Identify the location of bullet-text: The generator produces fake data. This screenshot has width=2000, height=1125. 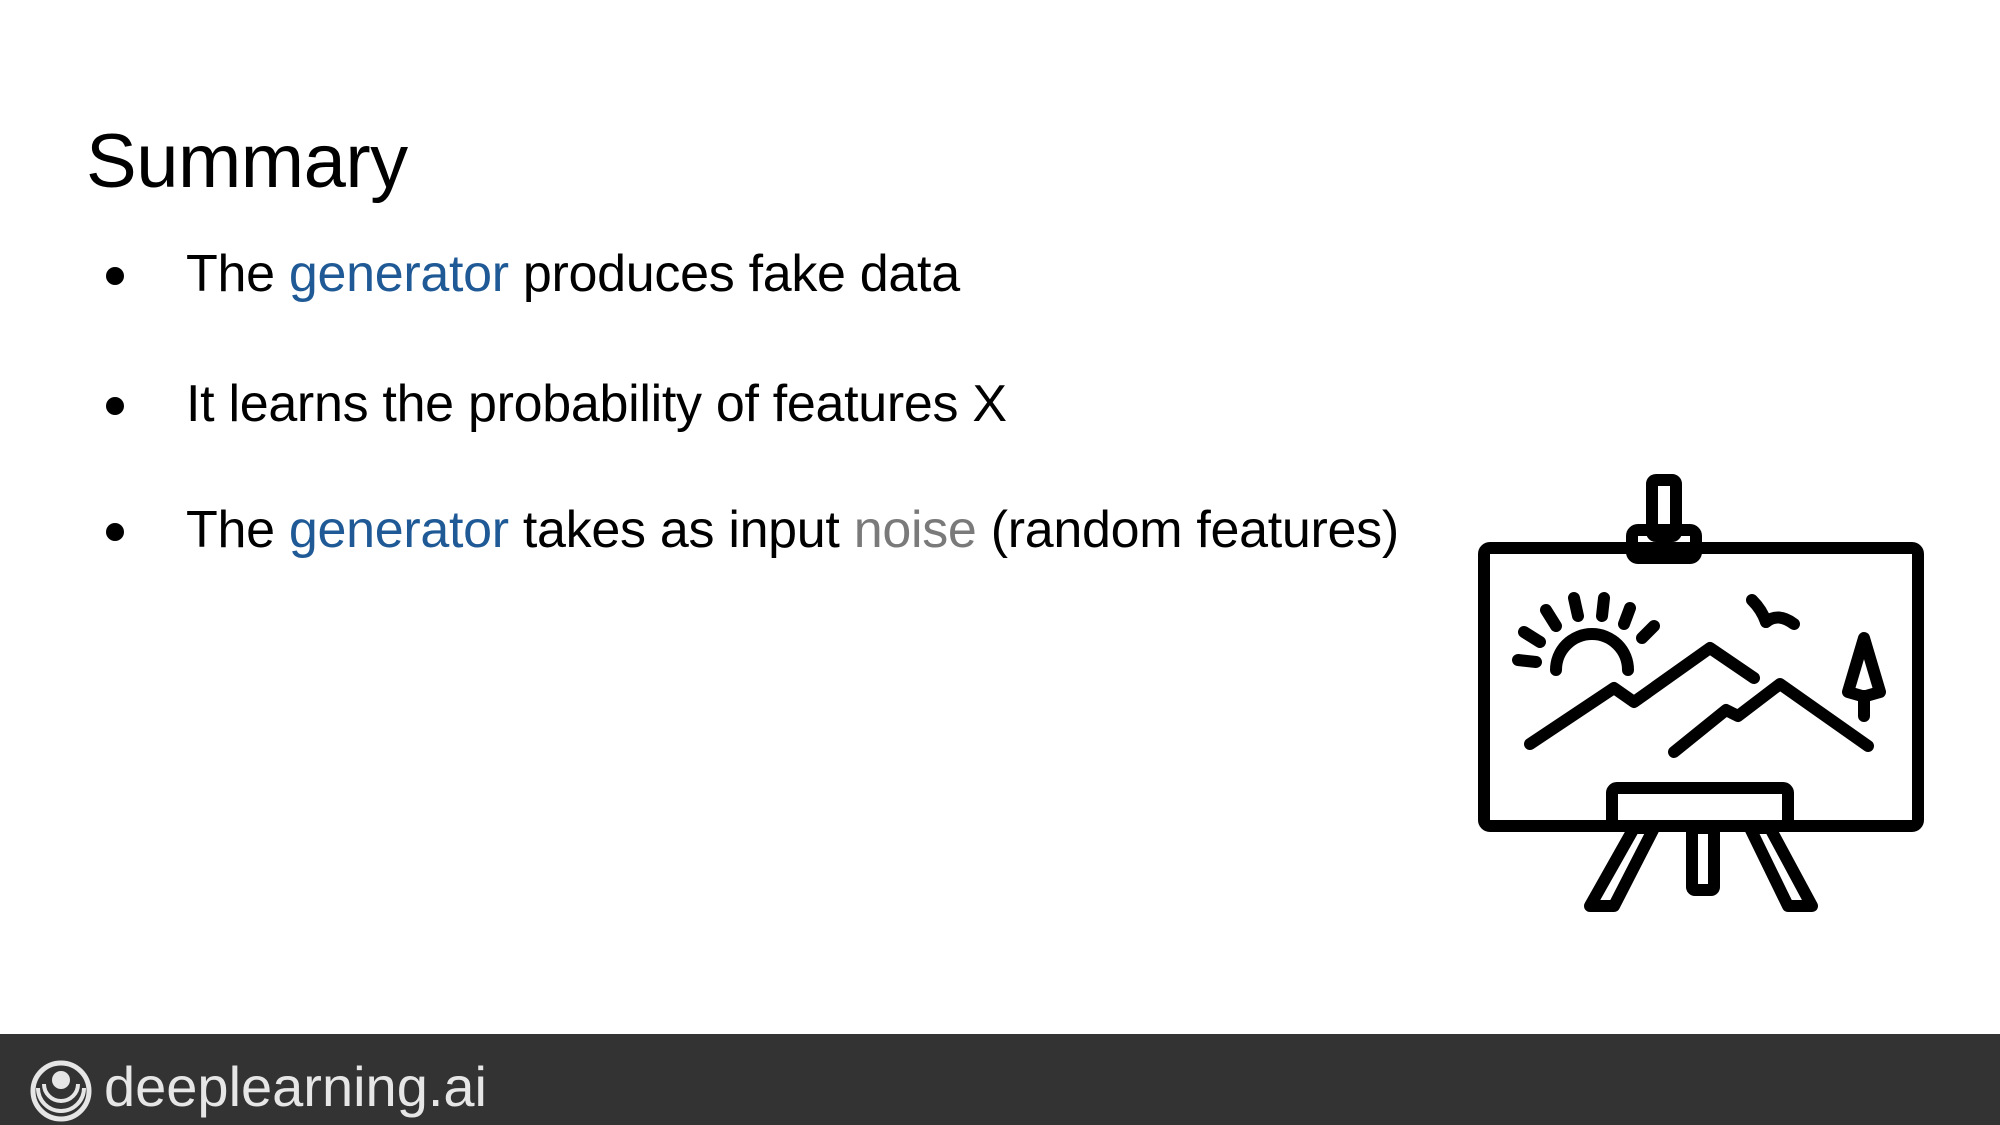
(573, 274).